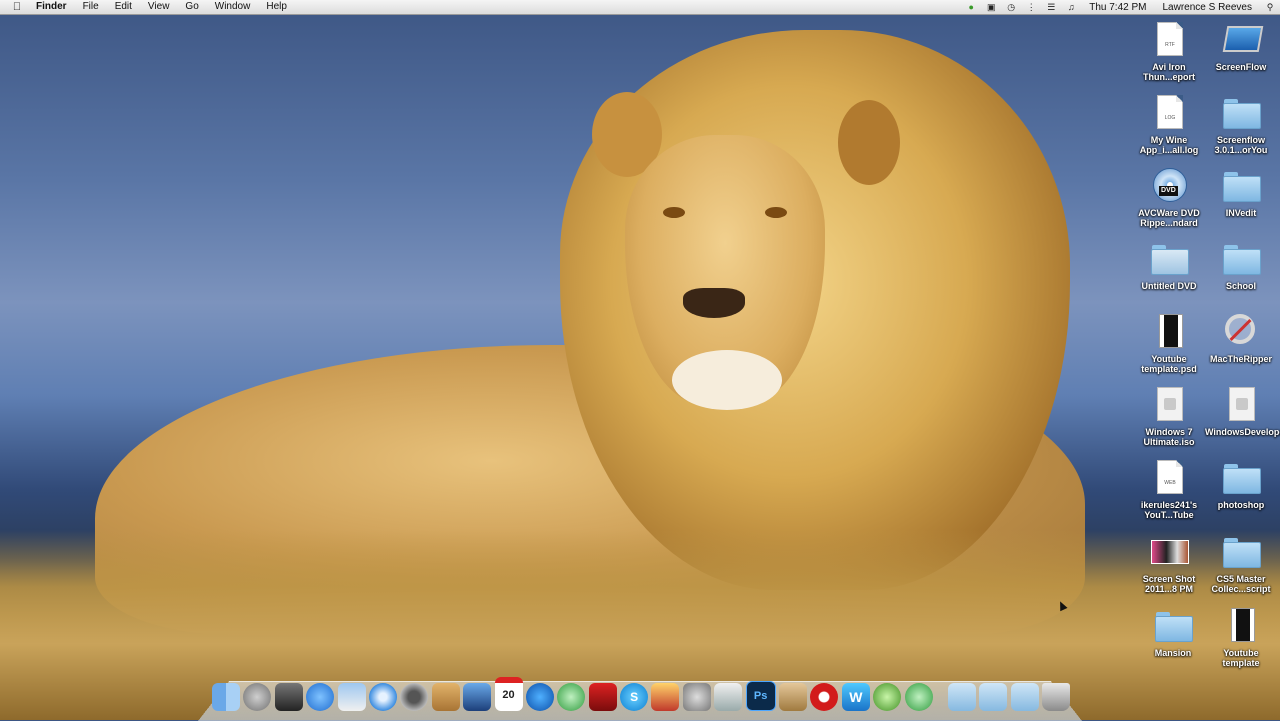 The image size is (1280, 721). What do you see at coordinates (1241, 332) in the screenshot?
I see `mactheripper-app-icon` at bounding box center [1241, 332].